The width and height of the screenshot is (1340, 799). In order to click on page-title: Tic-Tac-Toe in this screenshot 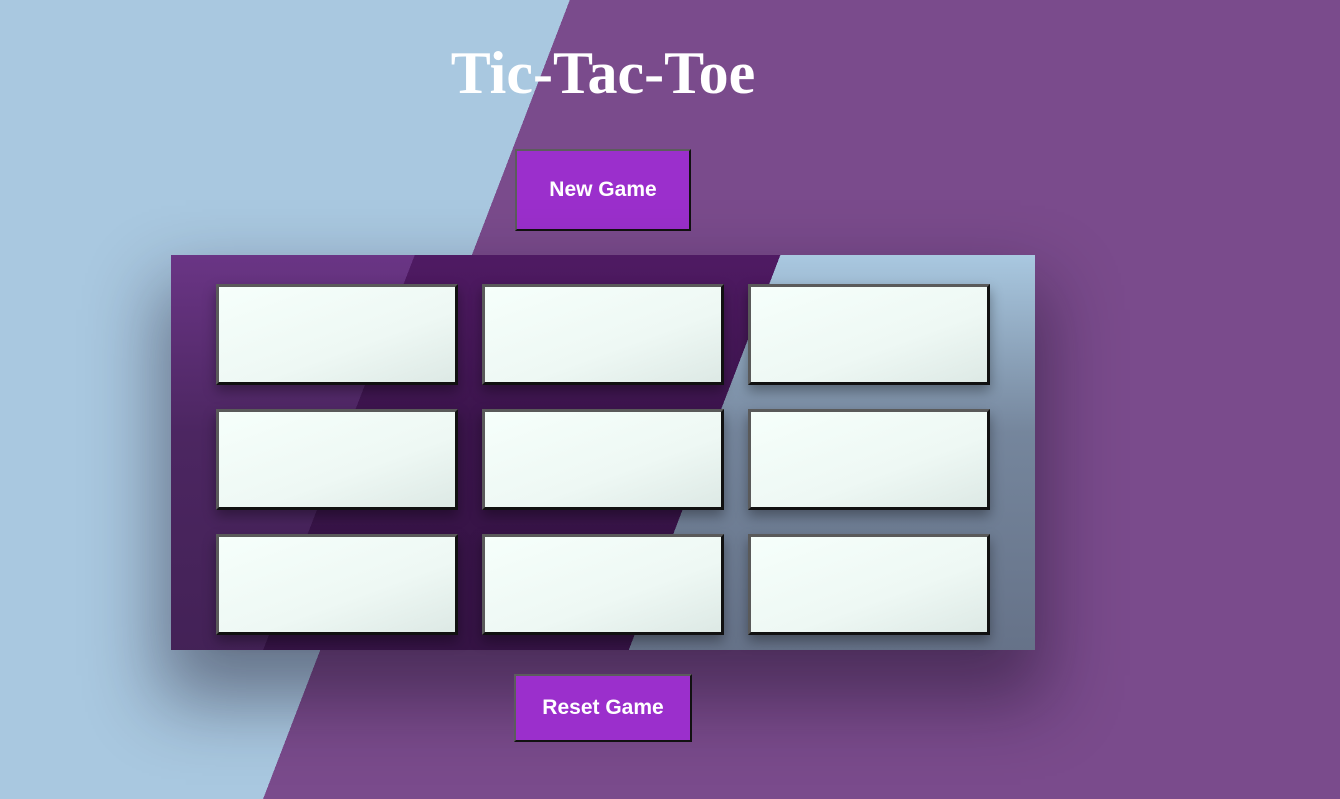, I will do `click(603, 73)`.